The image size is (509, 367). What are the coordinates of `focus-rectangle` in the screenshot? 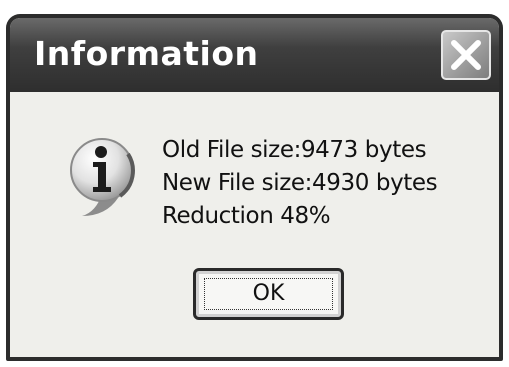 It's located at (268, 294).